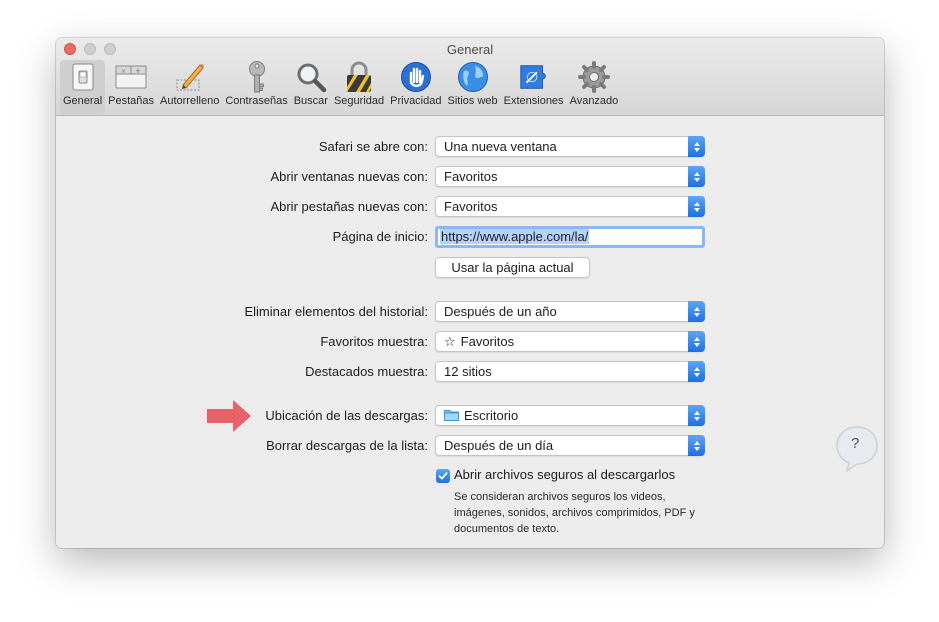  I want to click on help-button: ?, so click(857, 448).